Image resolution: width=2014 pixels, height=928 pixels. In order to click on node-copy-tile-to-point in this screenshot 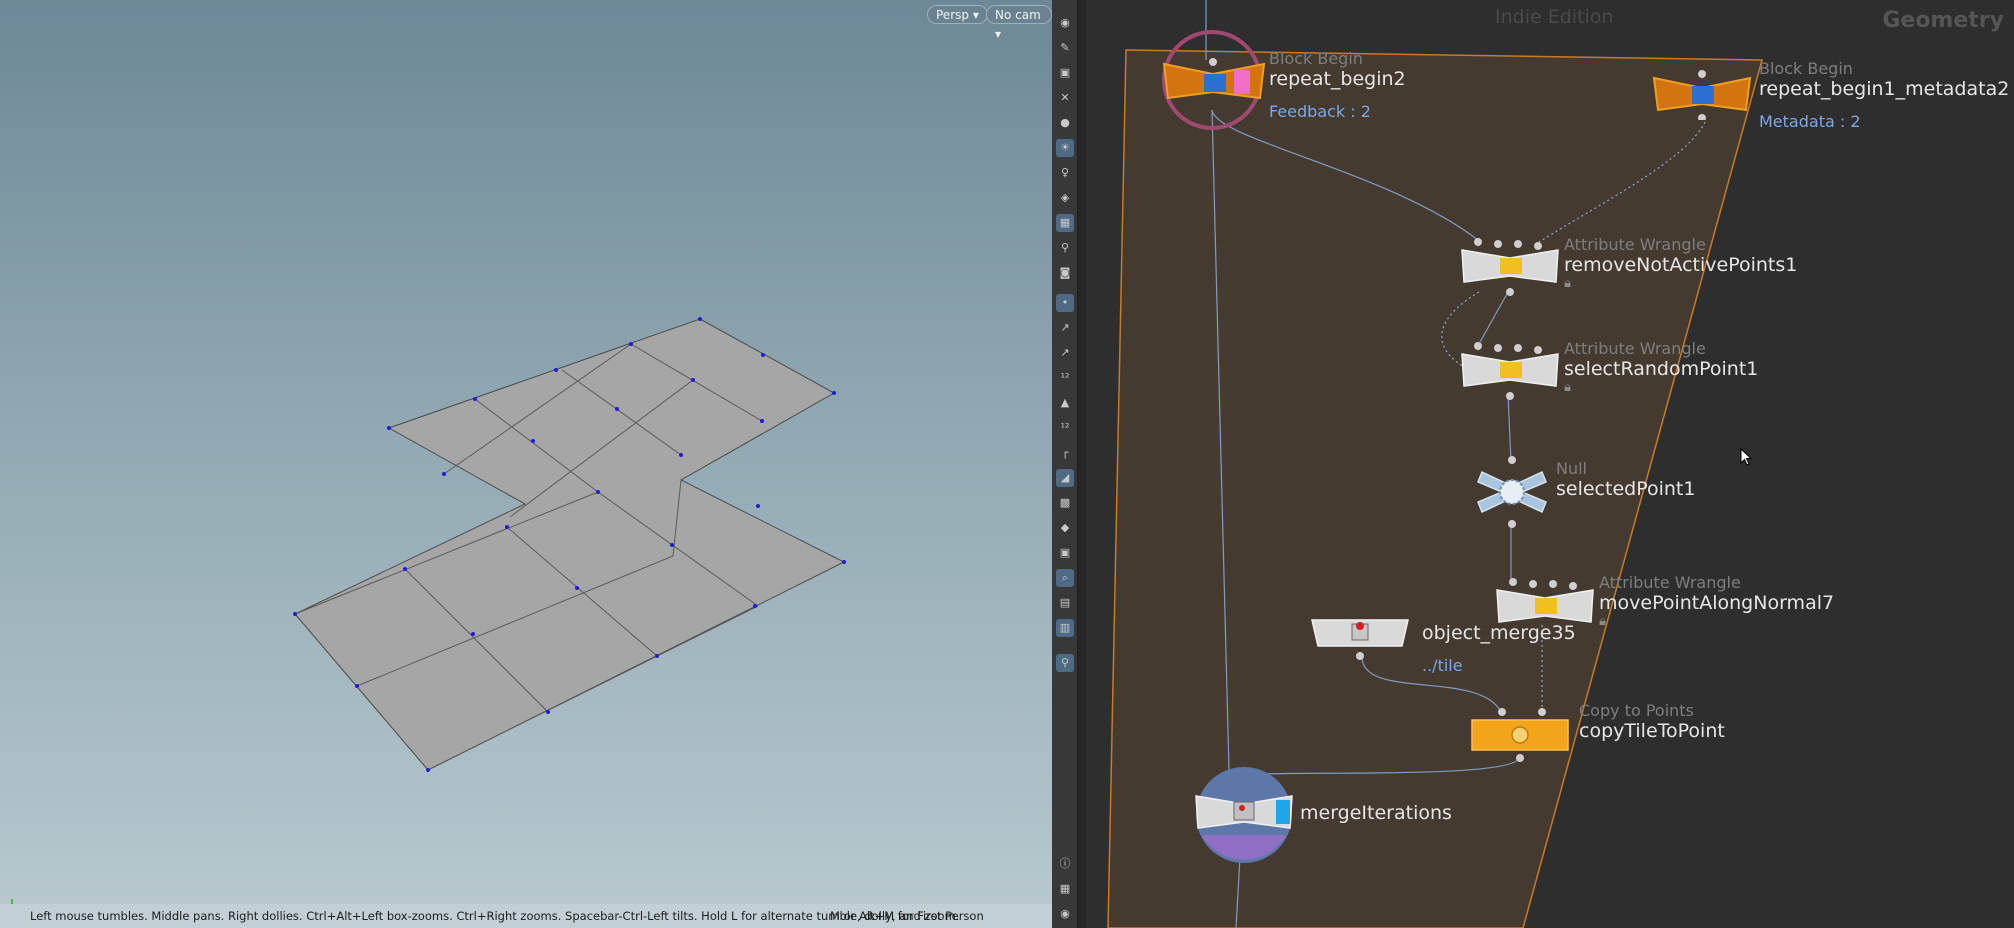, I will do `click(1522, 734)`.